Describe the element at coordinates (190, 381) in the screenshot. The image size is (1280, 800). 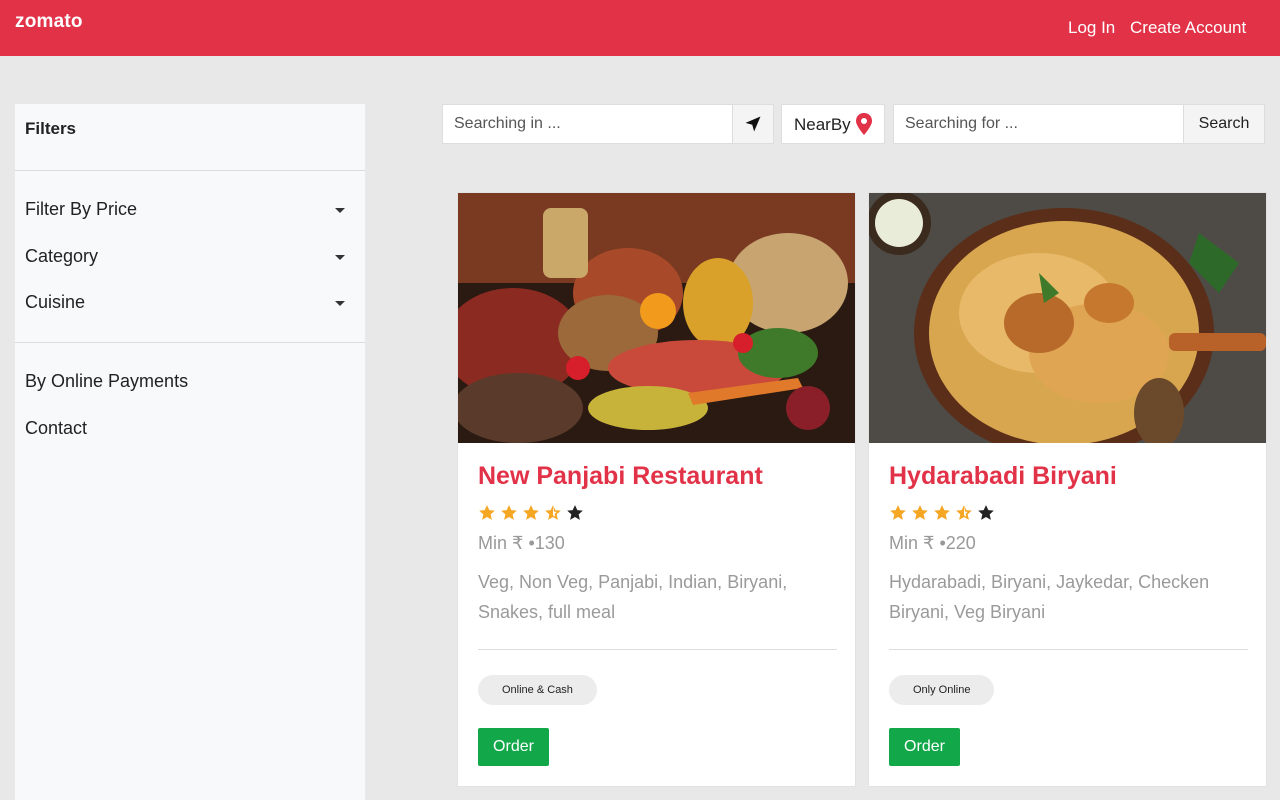
I see `online-payments-link: By Online Payments` at that location.